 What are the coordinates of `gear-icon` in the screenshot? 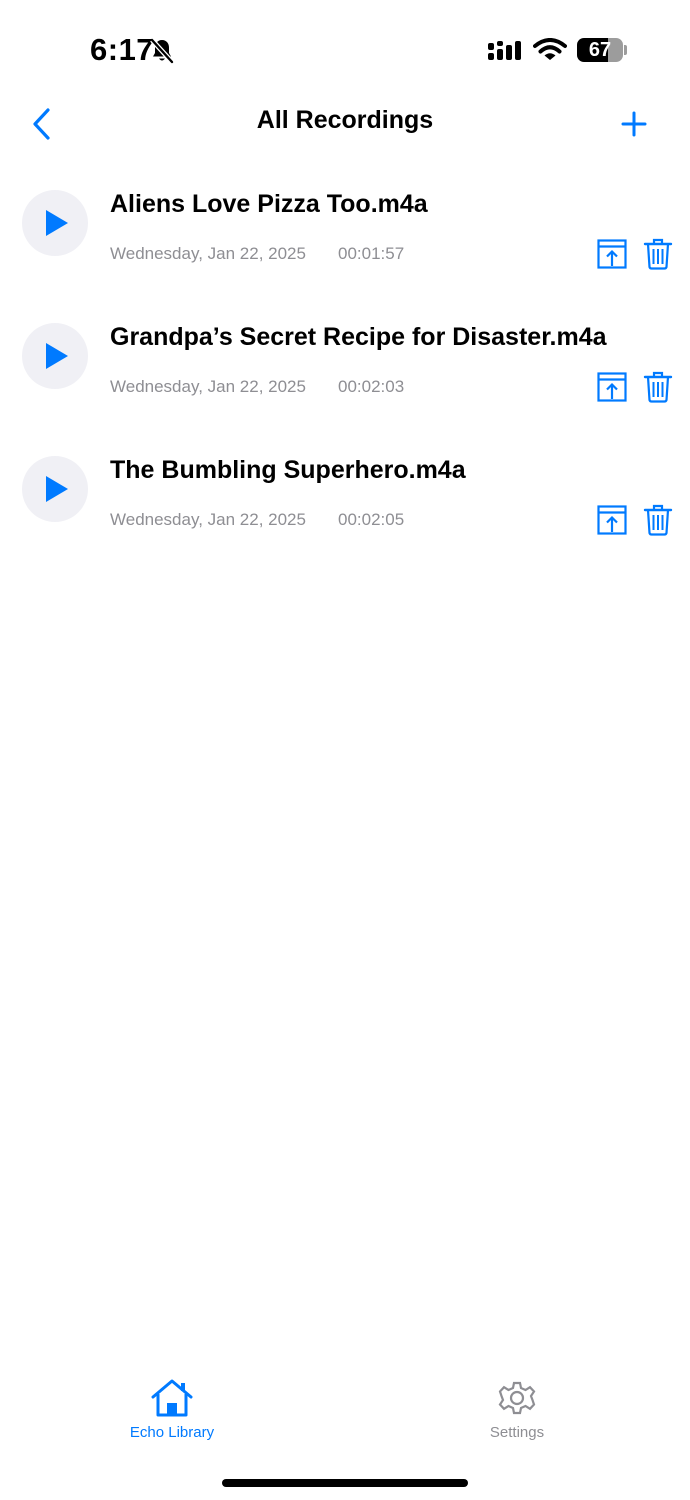 It's located at (517, 1398).